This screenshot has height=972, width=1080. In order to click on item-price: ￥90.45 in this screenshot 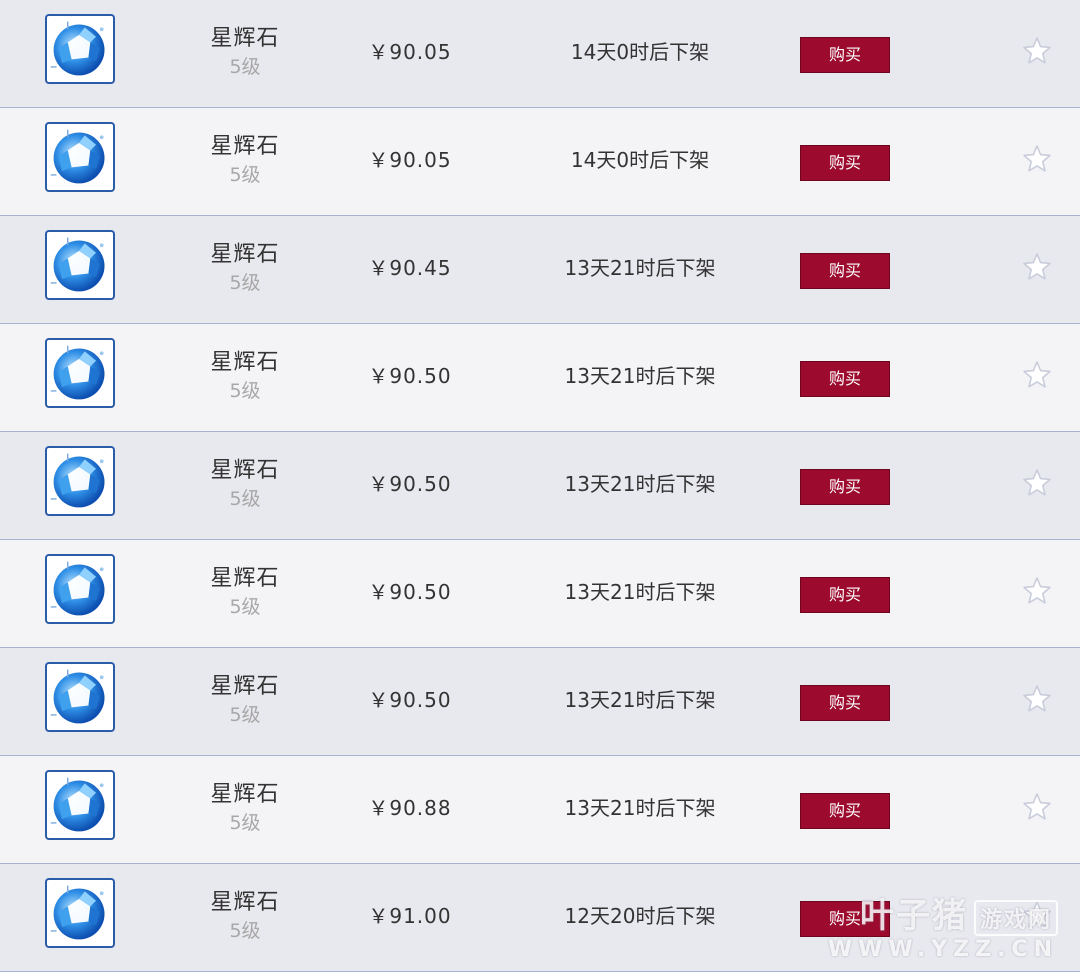, I will do `click(410, 268)`.